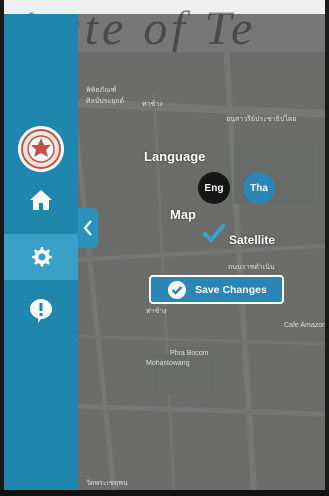 The image size is (329, 496). I want to click on map-label: วัดพระเชตุพน, so click(107, 483).